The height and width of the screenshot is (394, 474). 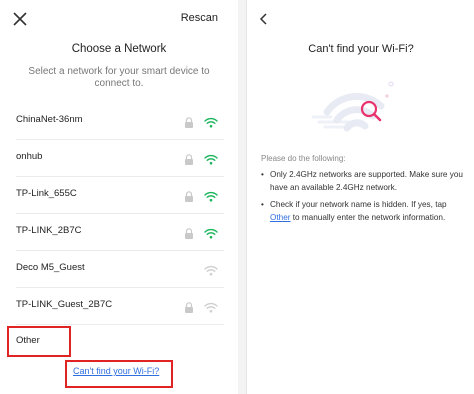 What do you see at coordinates (46, 193) in the screenshot?
I see `network-name: TP-Link_655C` at bounding box center [46, 193].